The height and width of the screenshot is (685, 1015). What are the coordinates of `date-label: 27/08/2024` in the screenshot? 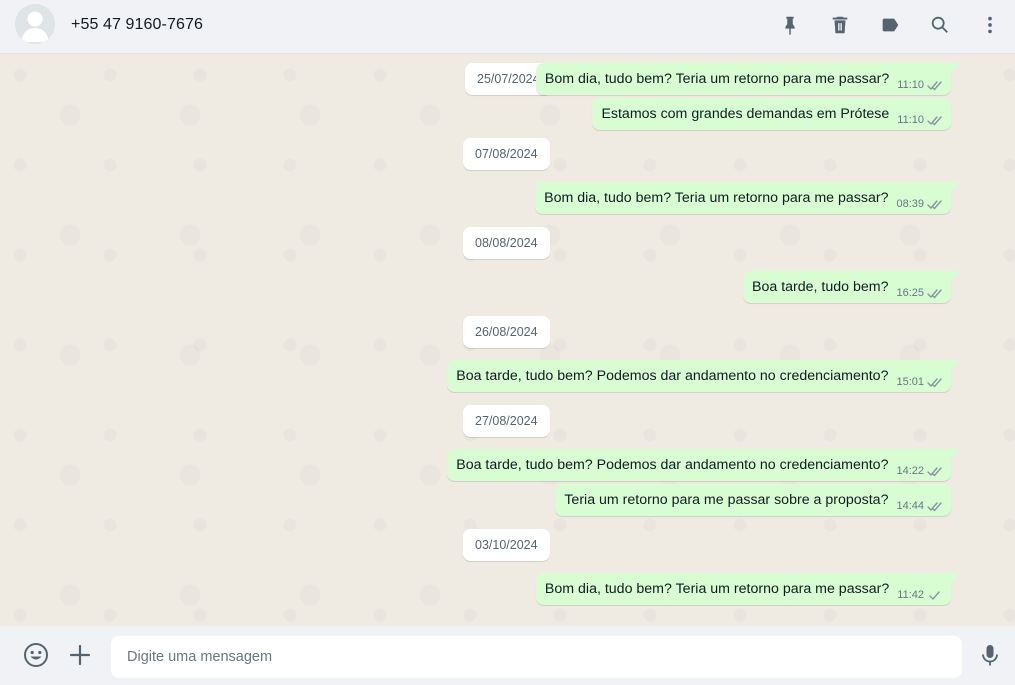 It's located at (506, 421).